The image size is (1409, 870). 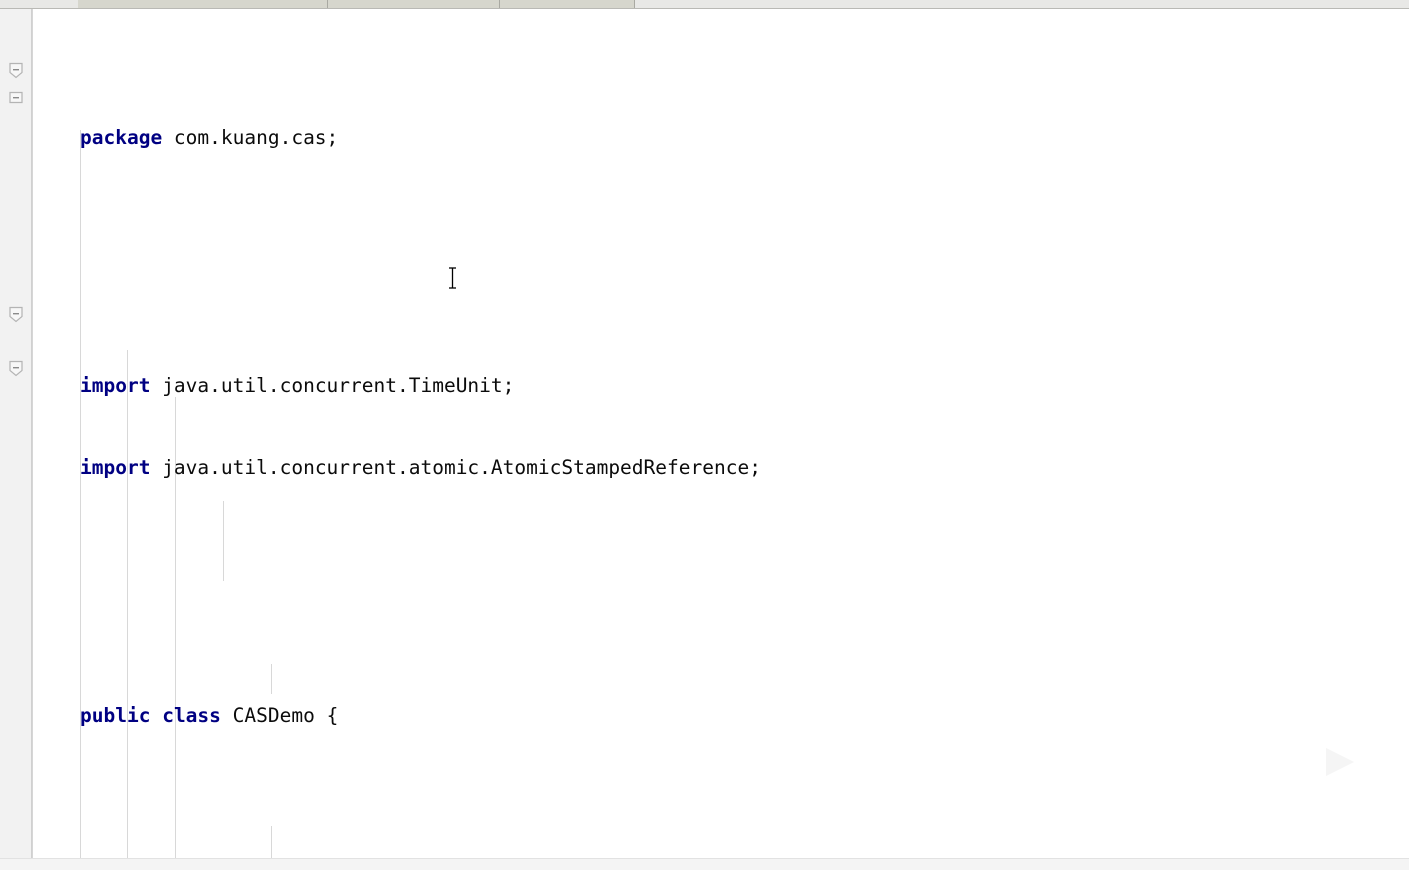 I want to click on keyword-public-class: public, so click(x=115, y=715).